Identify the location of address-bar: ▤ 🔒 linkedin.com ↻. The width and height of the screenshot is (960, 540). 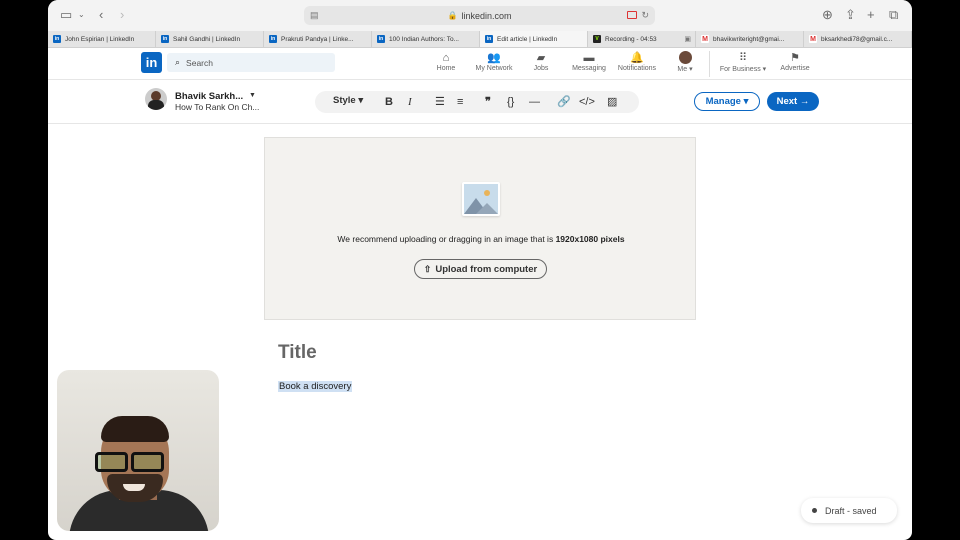
(479, 15).